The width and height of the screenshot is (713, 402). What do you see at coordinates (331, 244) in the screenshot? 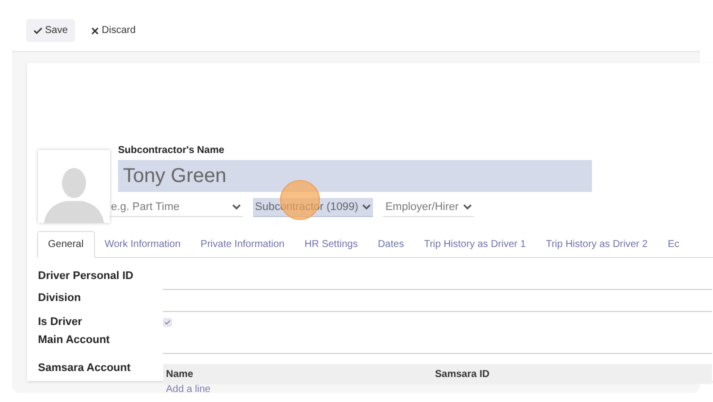
I see `tab: HR Settings` at bounding box center [331, 244].